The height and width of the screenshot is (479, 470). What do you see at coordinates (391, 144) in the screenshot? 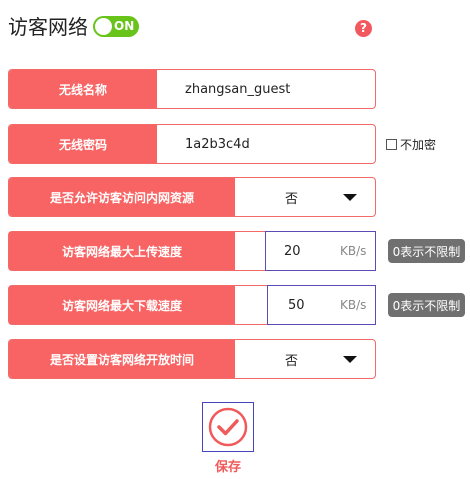
I see `no-encrypt-checkbox` at bounding box center [391, 144].